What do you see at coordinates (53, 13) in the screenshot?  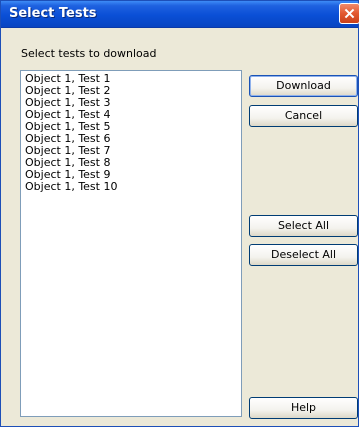 I see `window-title: Select Tests` at bounding box center [53, 13].